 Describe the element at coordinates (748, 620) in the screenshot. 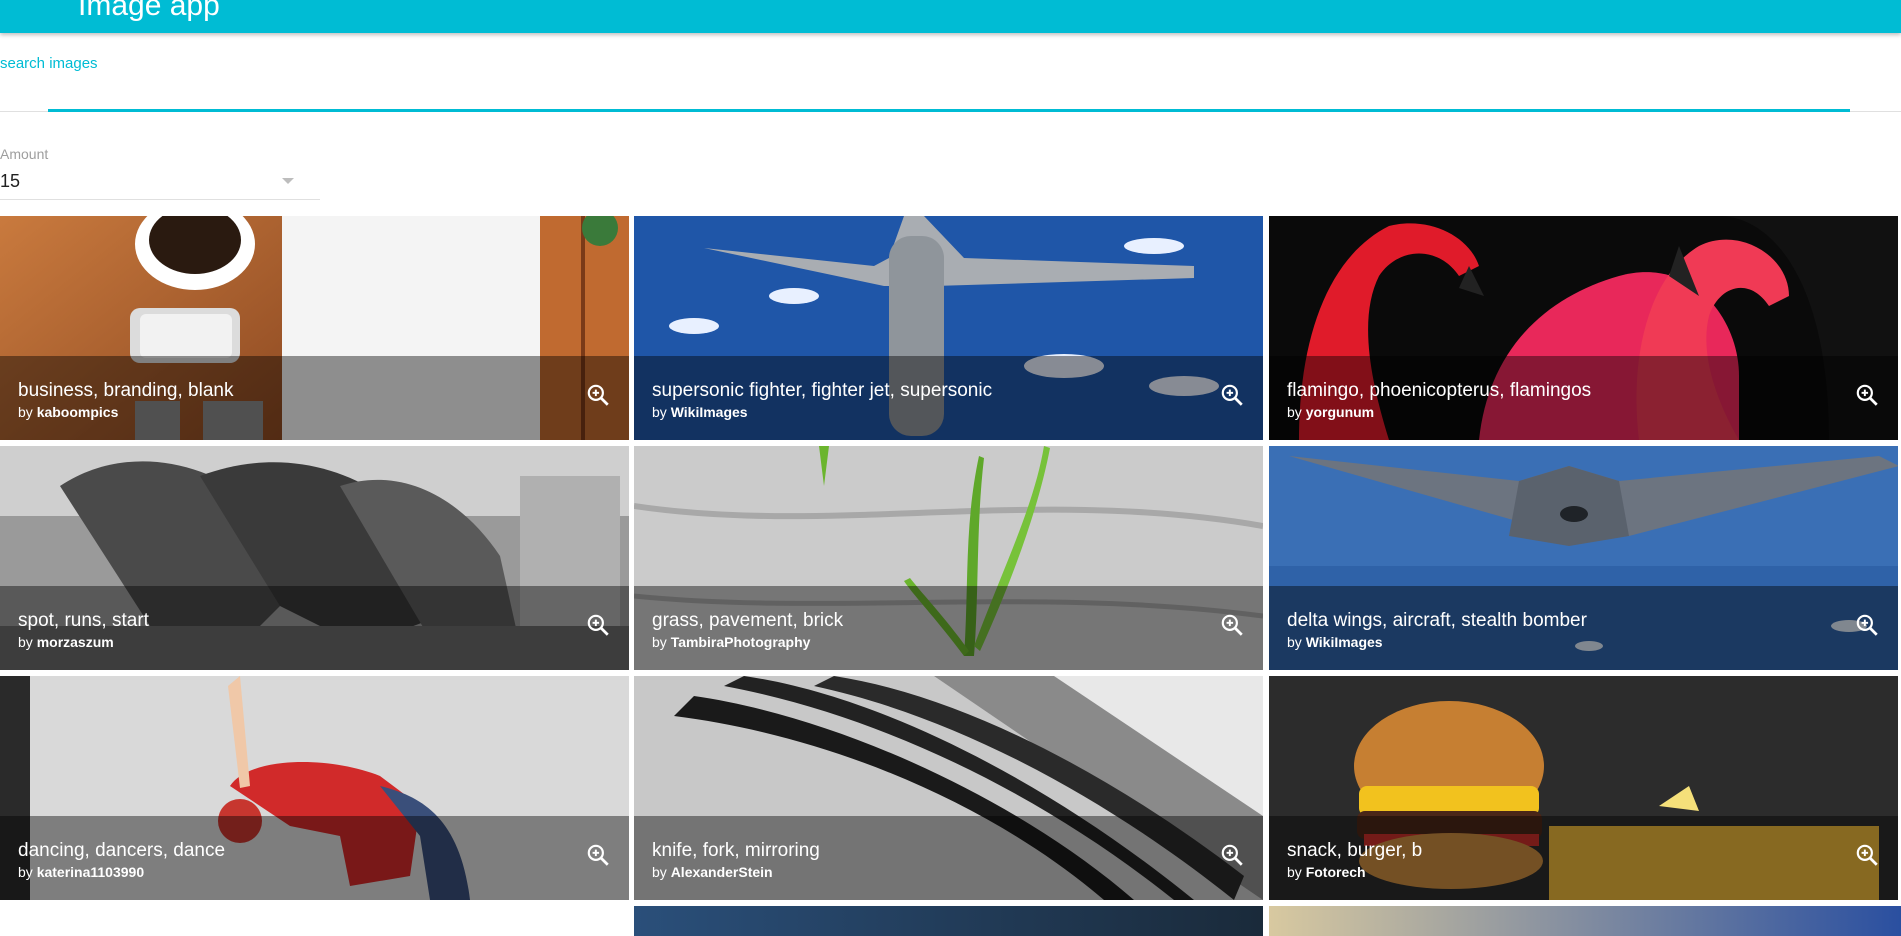

I see `tile-title: grass, pavement, brick` at that location.